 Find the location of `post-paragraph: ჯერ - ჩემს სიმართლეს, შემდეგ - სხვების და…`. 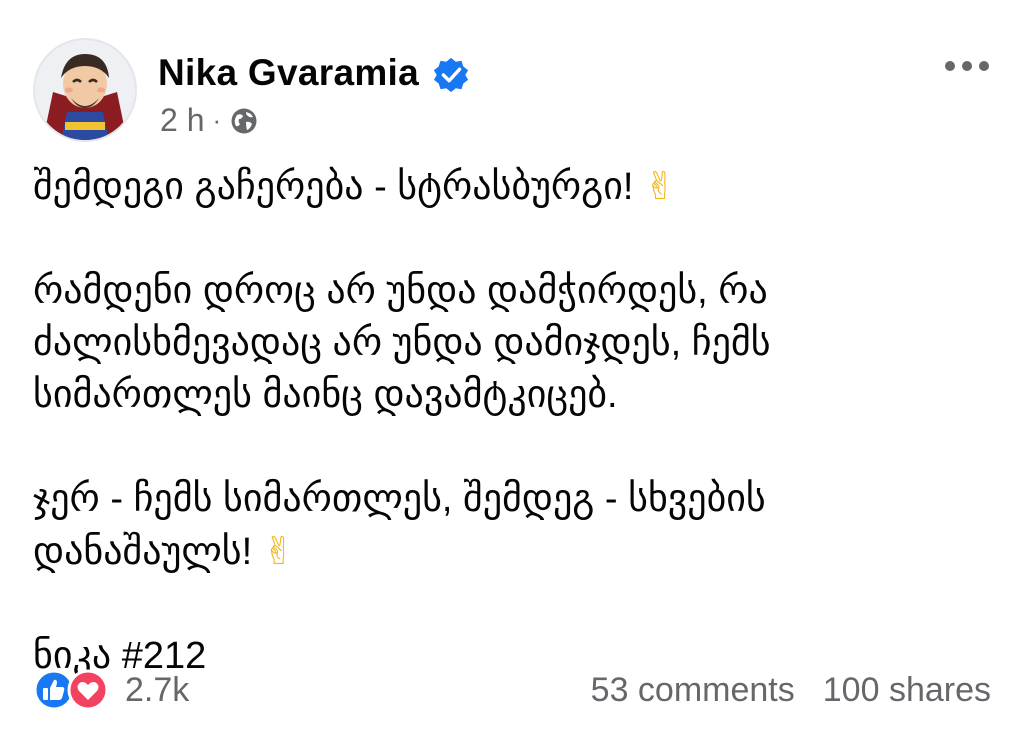

post-paragraph: ჯერ - ჩემს სიმართლეს, შემდეგ - სხვების და… is located at coordinates (513, 525).